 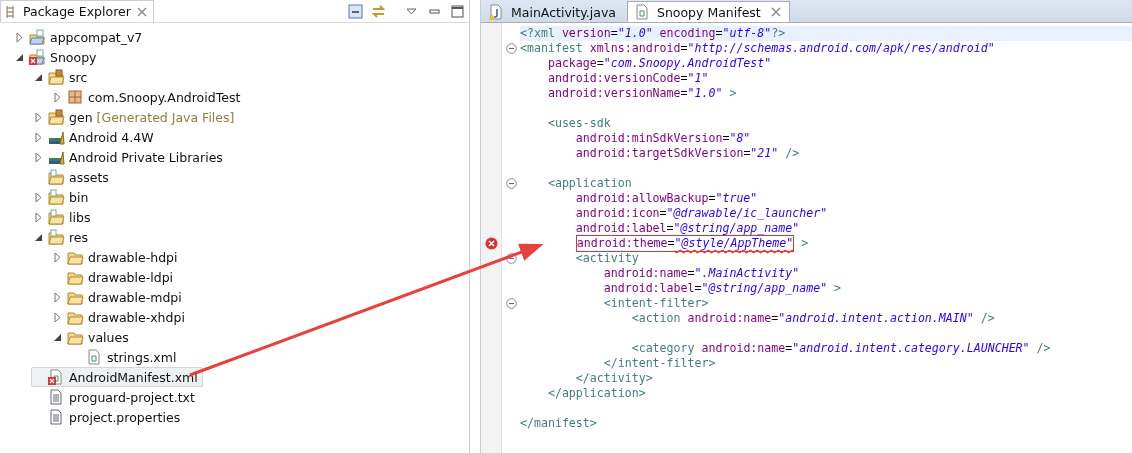 I want to click on code-text: <action android:name="android.intent.action.MAIN" />, so click(x=812, y=318).